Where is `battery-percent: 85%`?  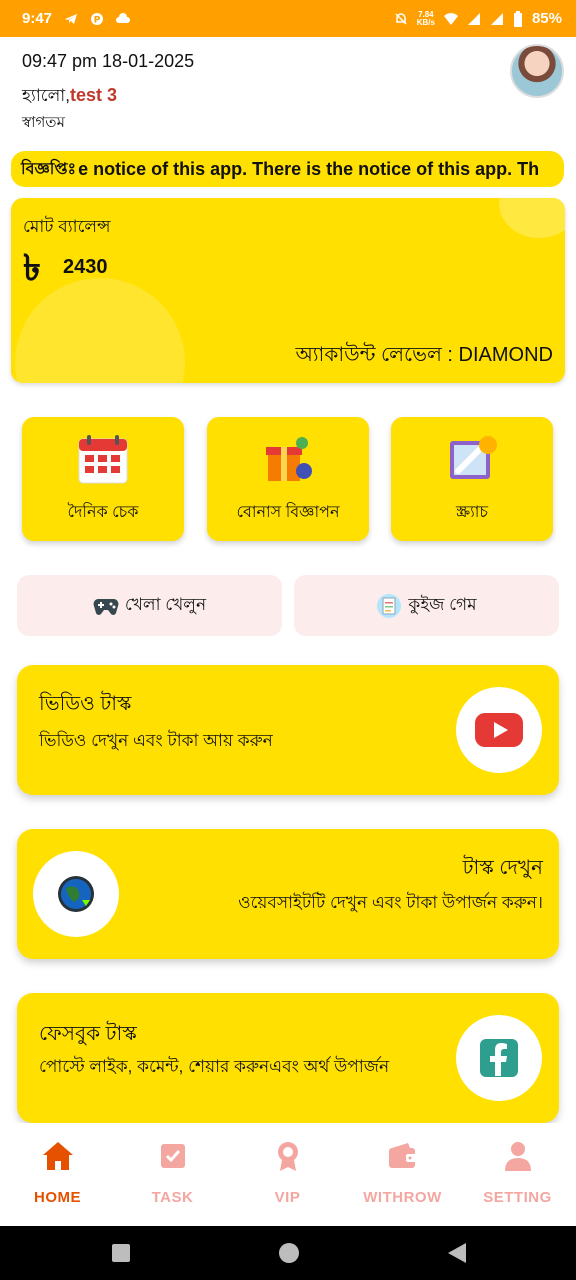 battery-percent: 85% is located at coordinates (546, 18).